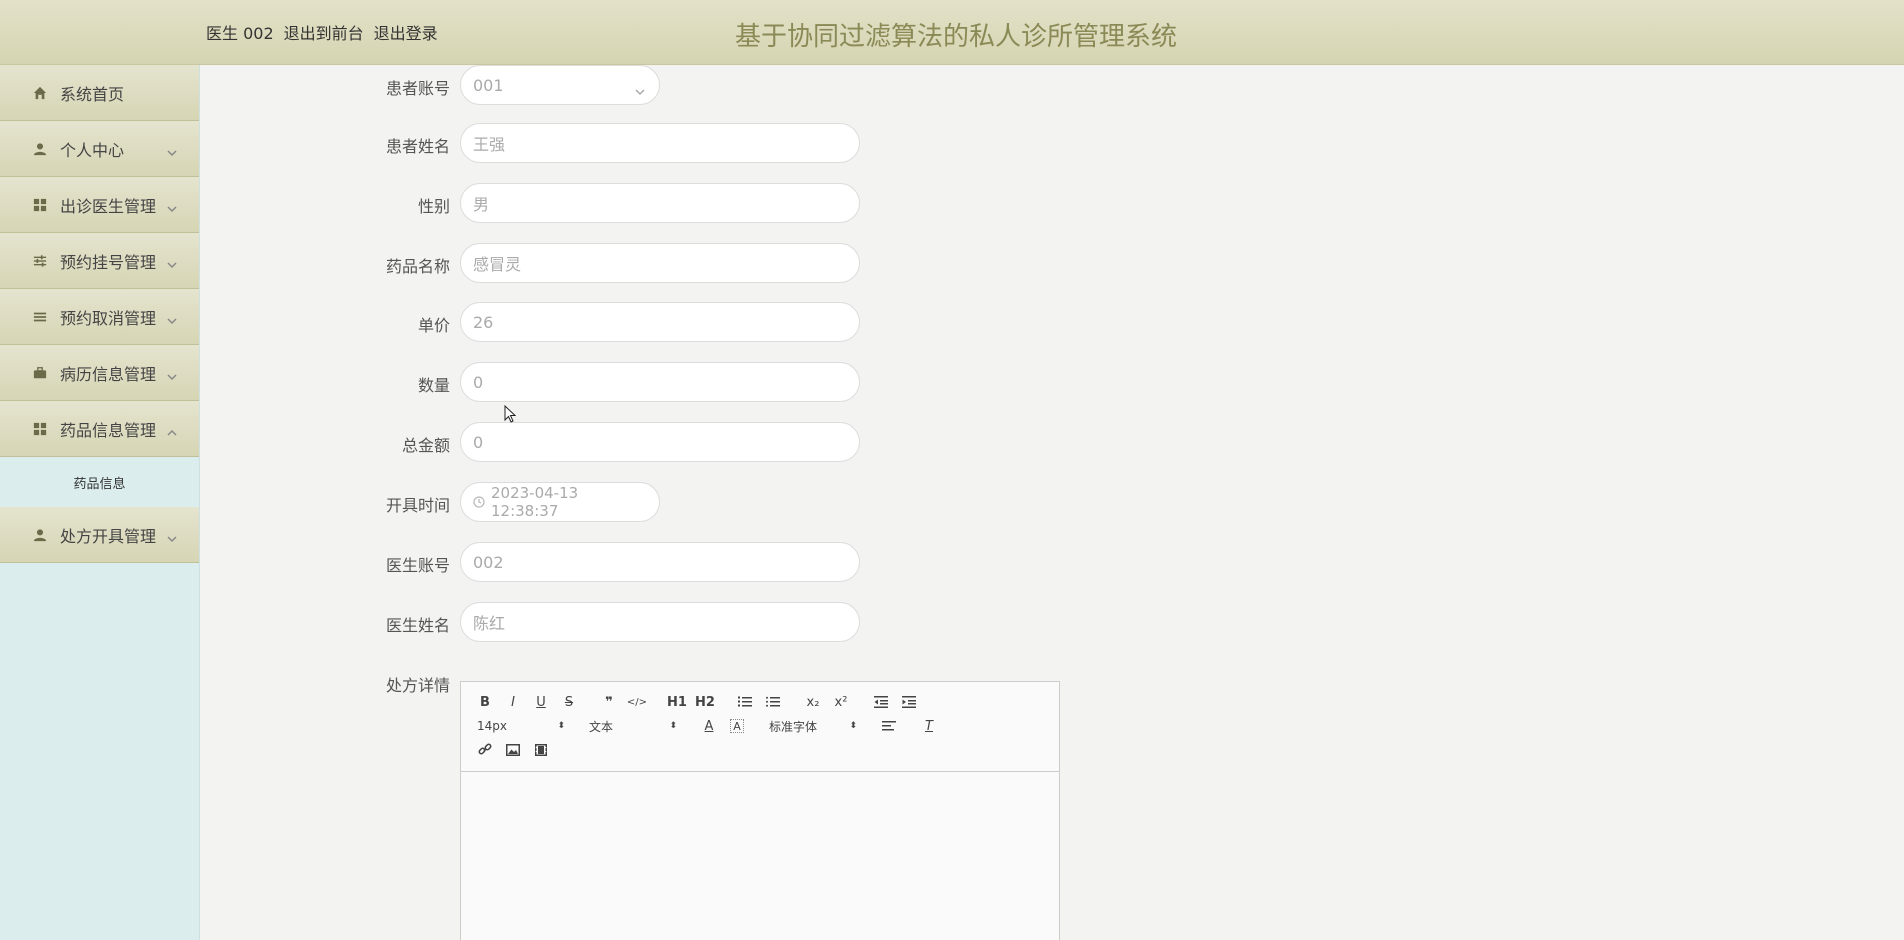  What do you see at coordinates (660, 382) in the screenshot?
I see `quantity-input: 0` at bounding box center [660, 382].